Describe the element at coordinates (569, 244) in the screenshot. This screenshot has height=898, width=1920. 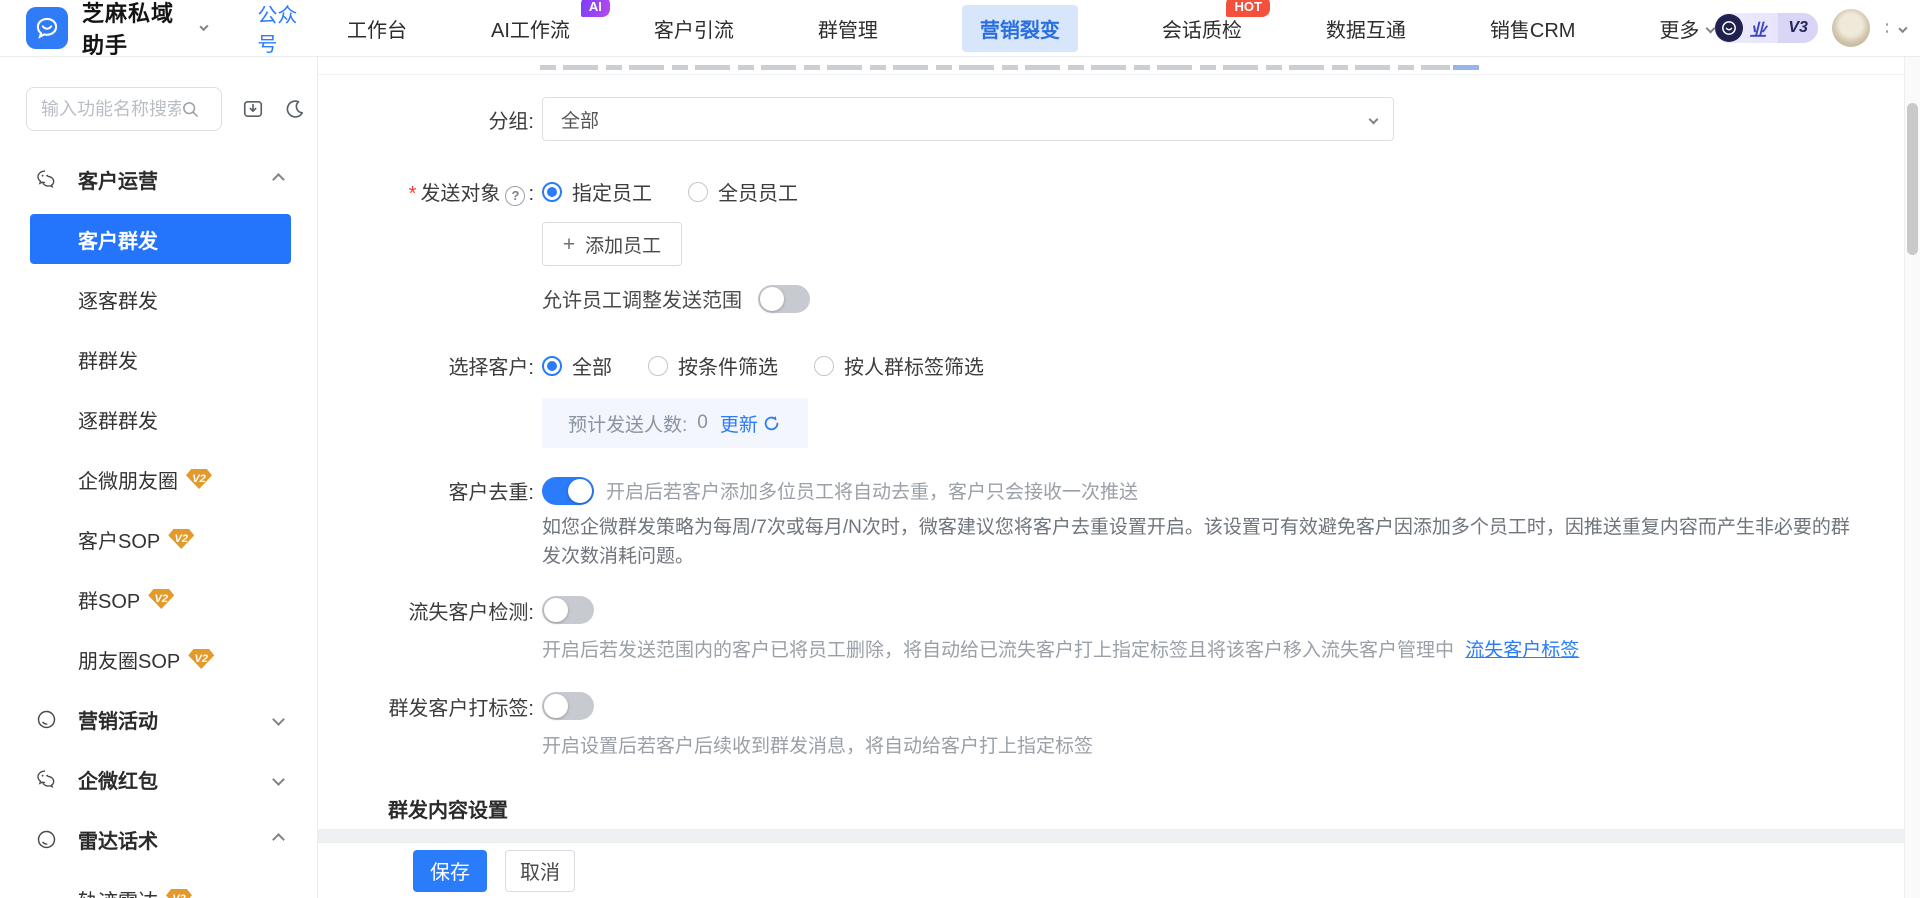
I see `plus-icon: +` at that location.